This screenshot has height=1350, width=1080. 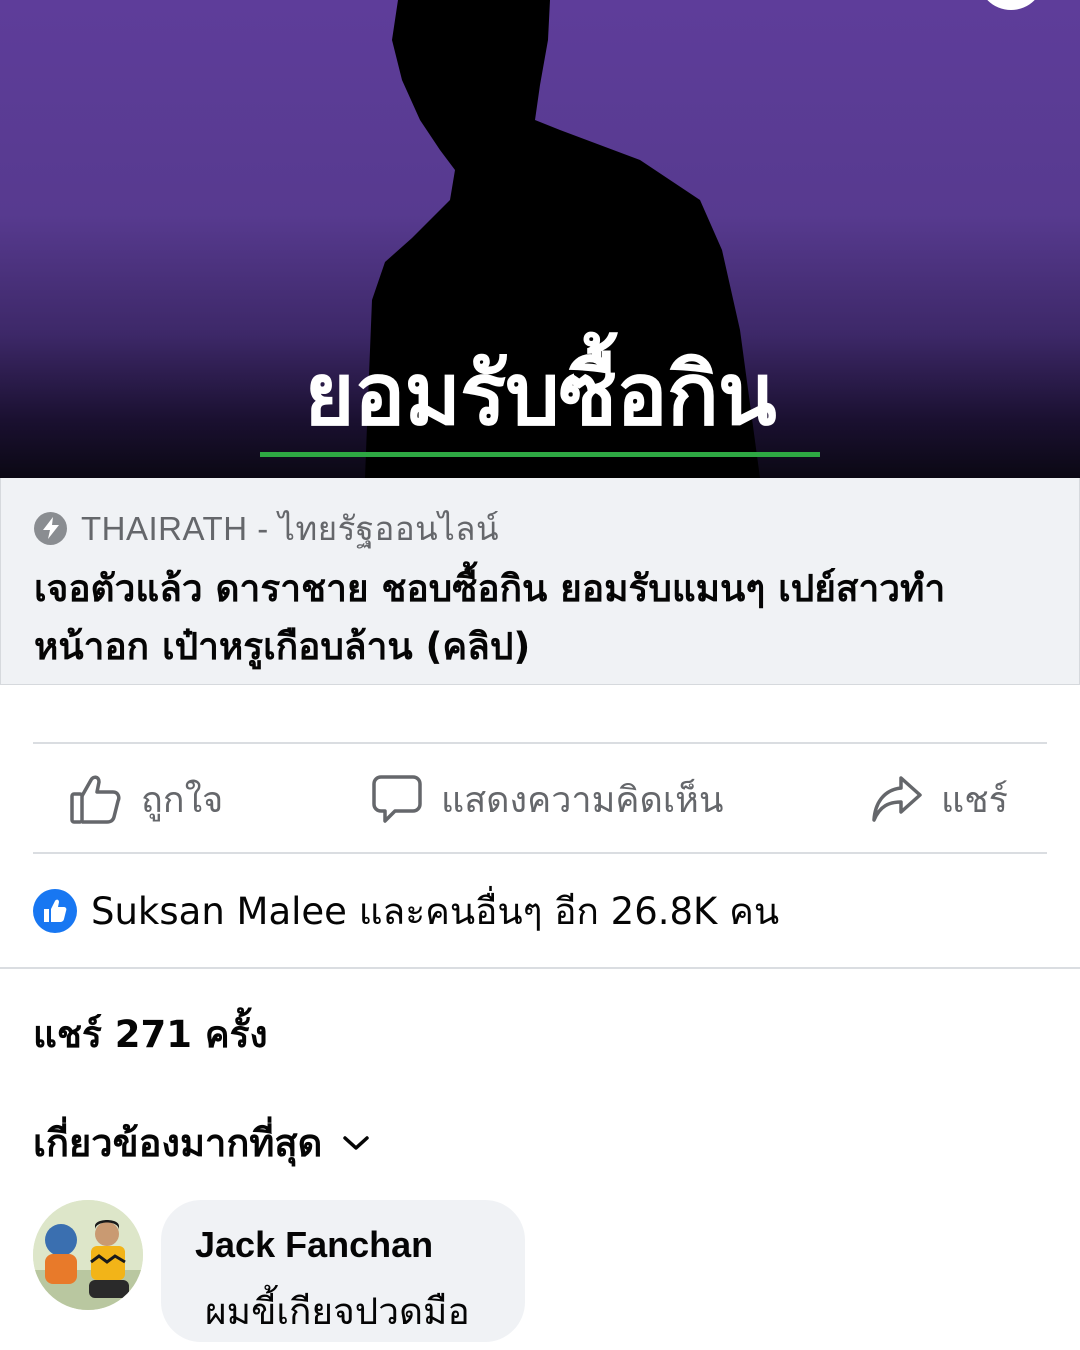 I want to click on like-button: ถูกใจ, so click(x=146, y=799).